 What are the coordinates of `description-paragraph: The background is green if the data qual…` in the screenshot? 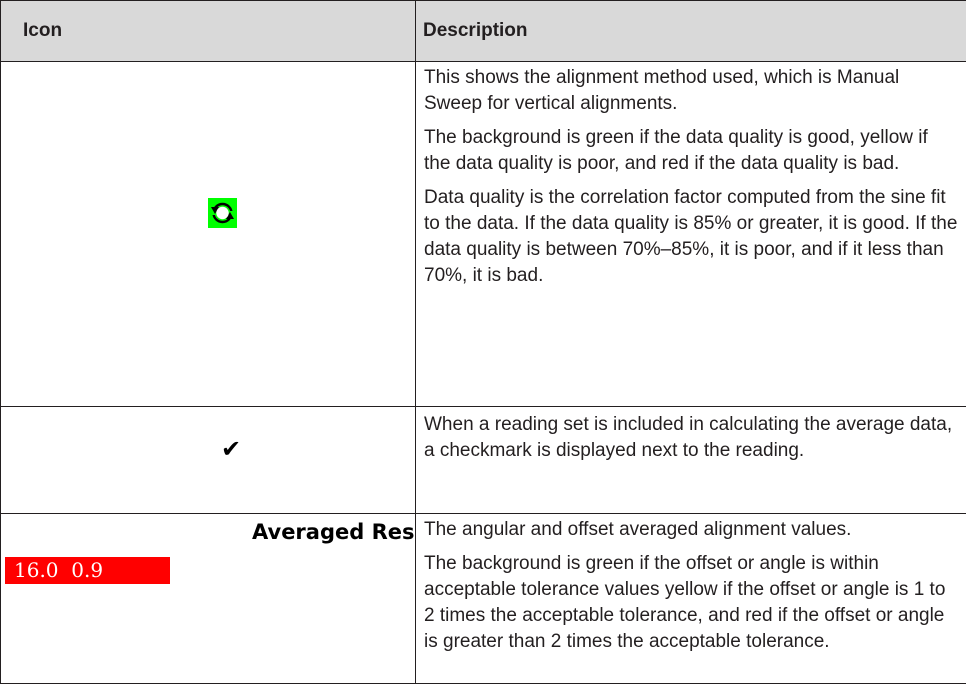 It's located at (691, 151).